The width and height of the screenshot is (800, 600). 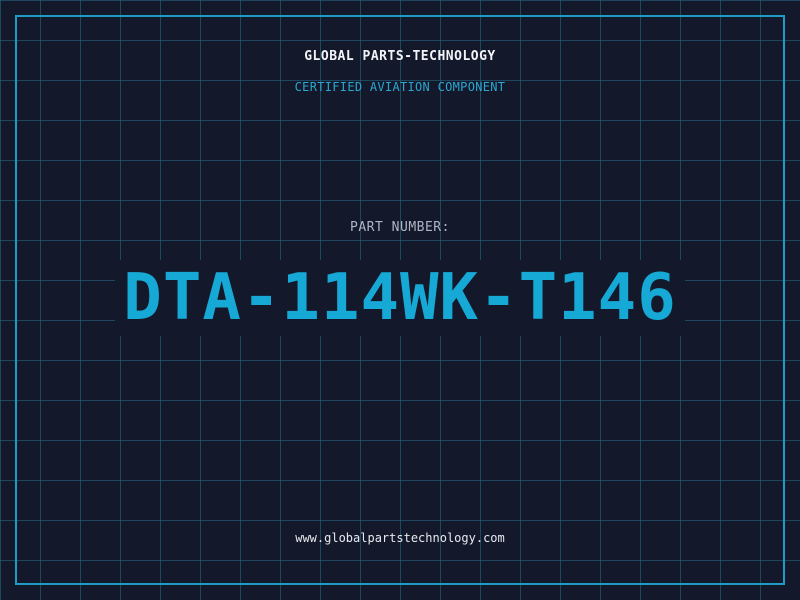 What do you see at coordinates (400, 227) in the screenshot?
I see `part-number-label: PART NUMBER:` at bounding box center [400, 227].